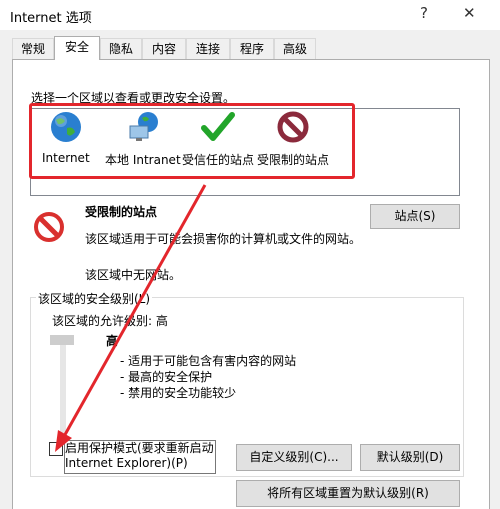 The image size is (500, 509). Describe the element at coordinates (208, 361) in the screenshot. I see `security-level-bullet: - 适用于可能包含有害内容的网站` at that location.